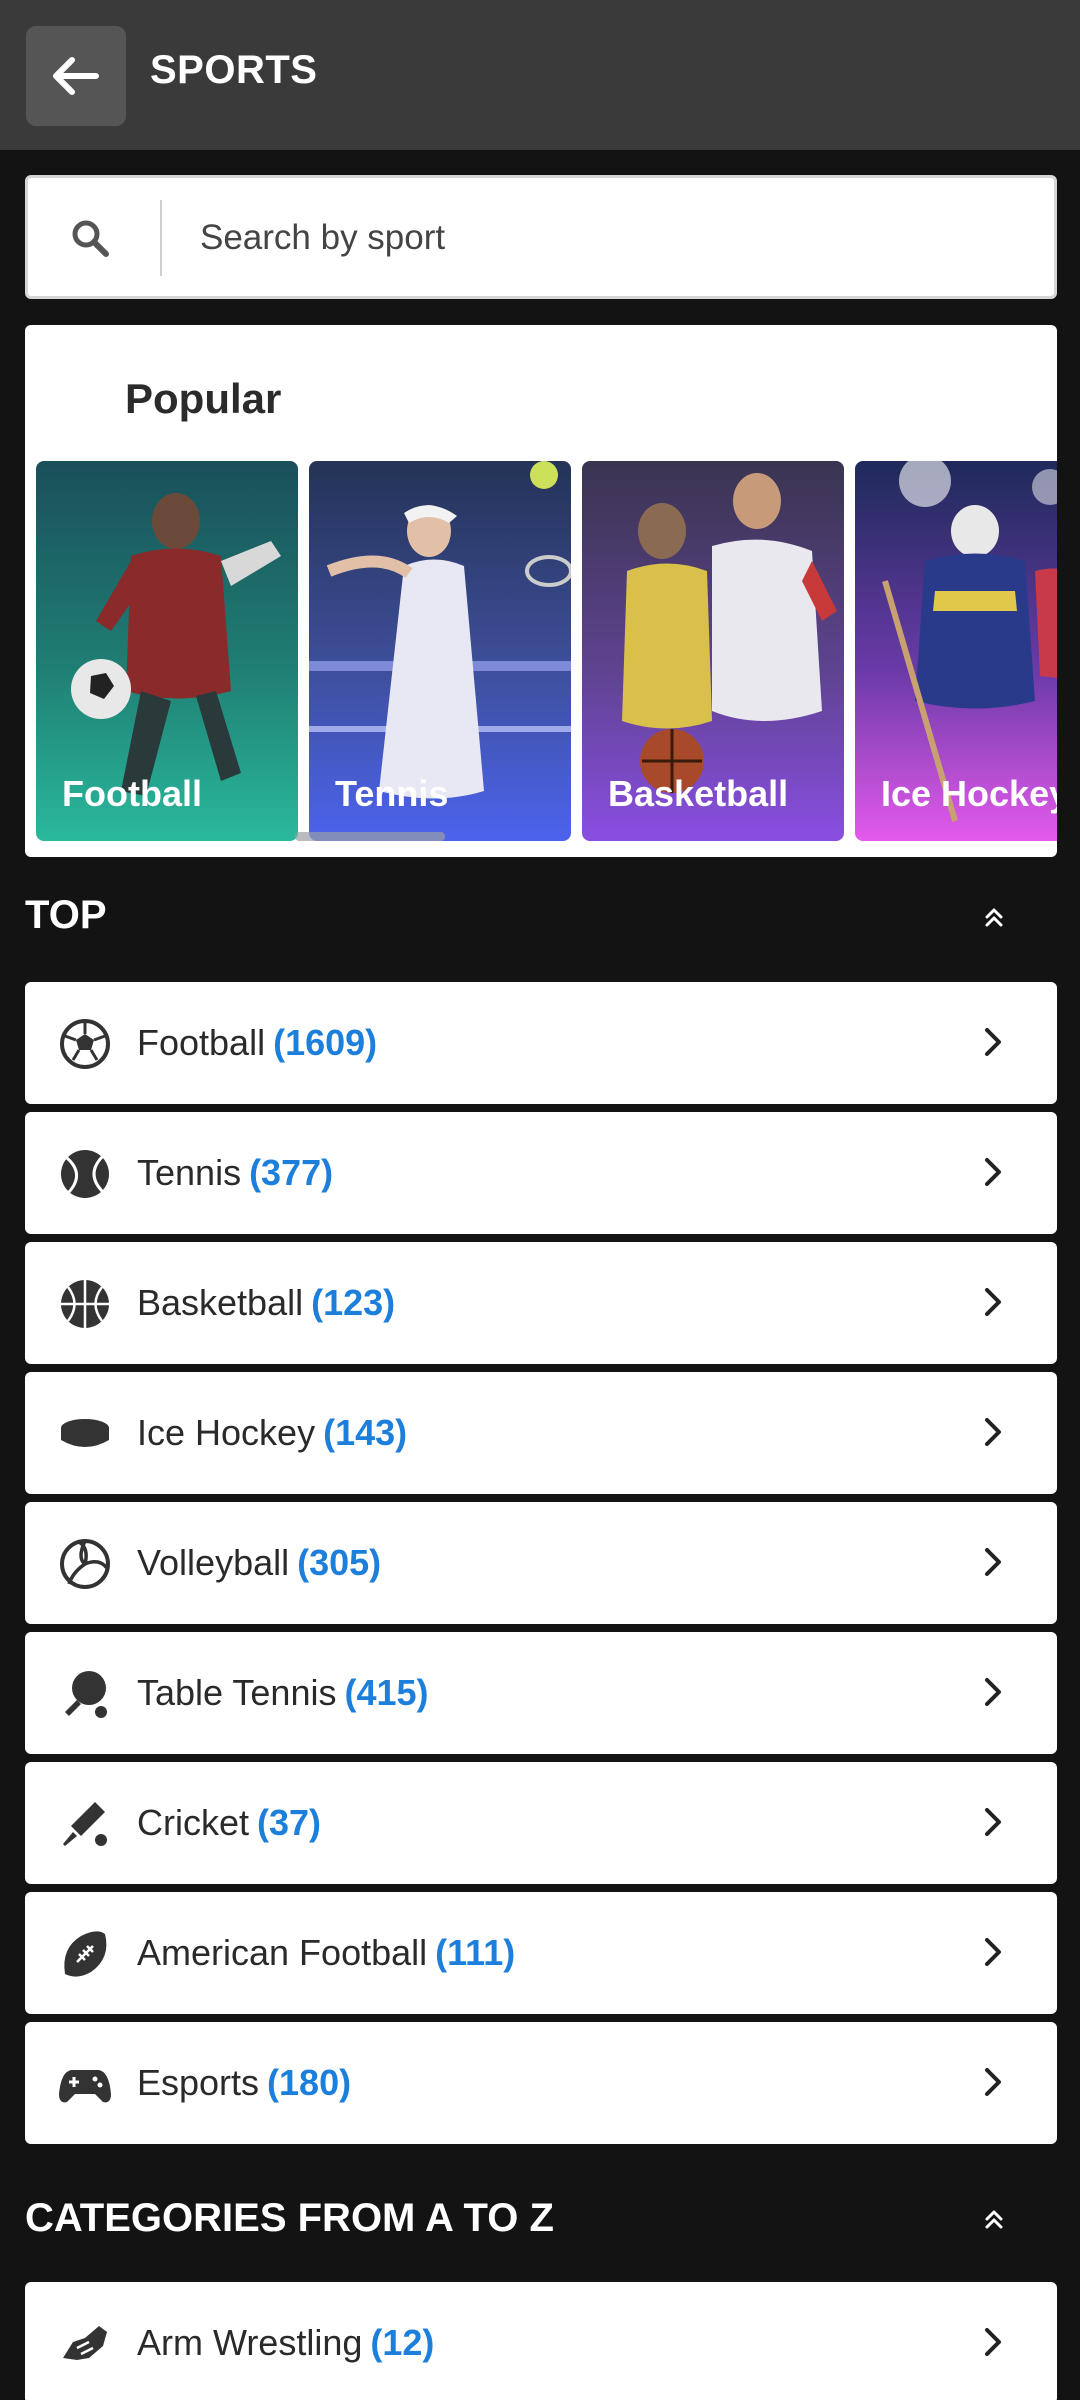  I want to click on sport-count: (111), so click(475, 1952).